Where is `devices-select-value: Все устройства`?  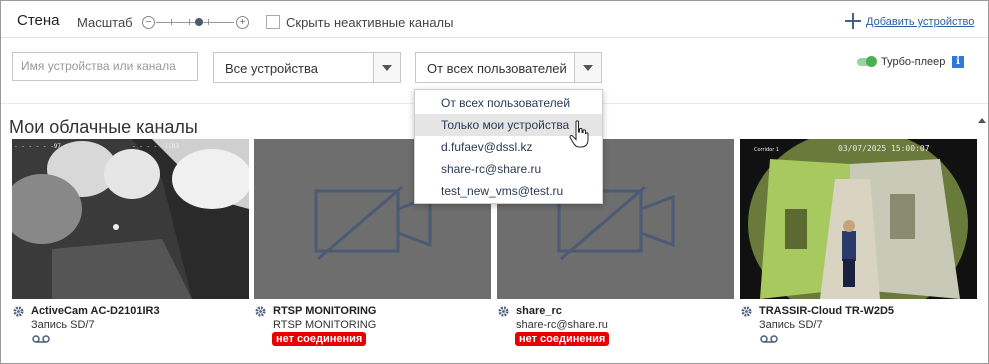
devices-select-value: Все устройства is located at coordinates (271, 68).